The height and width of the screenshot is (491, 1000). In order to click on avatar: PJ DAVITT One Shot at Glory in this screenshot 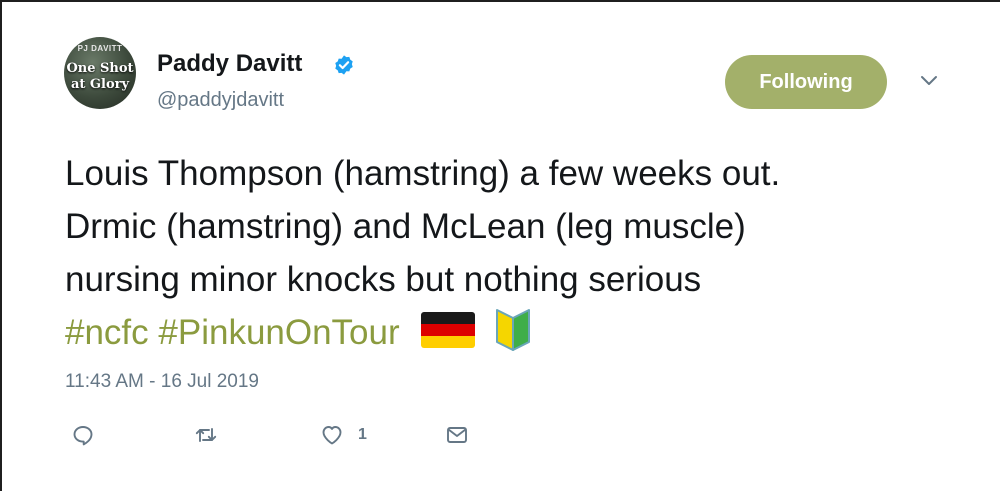, I will do `click(100, 73)`.